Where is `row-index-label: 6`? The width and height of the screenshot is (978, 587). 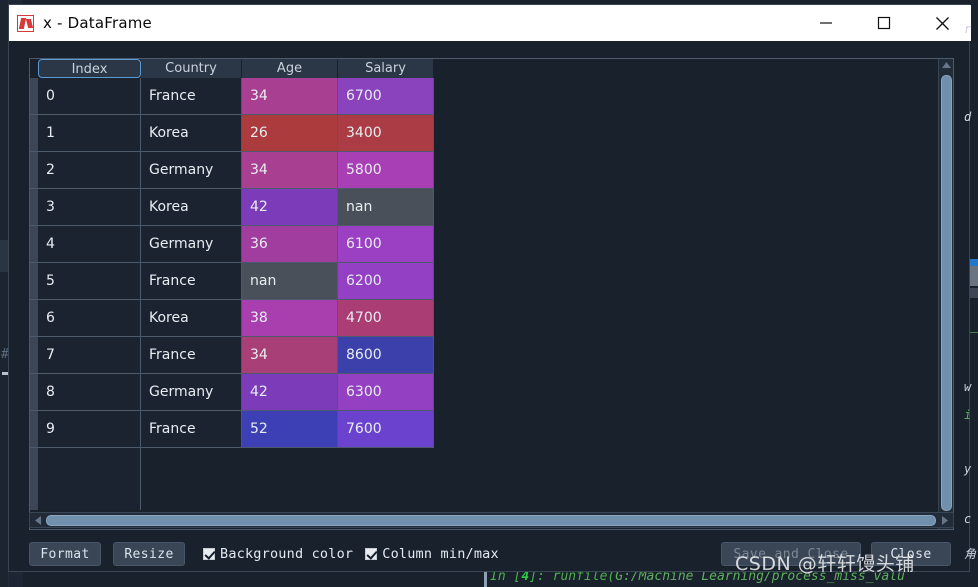
row-index-label: 6 is located at coordinates (50, 318).